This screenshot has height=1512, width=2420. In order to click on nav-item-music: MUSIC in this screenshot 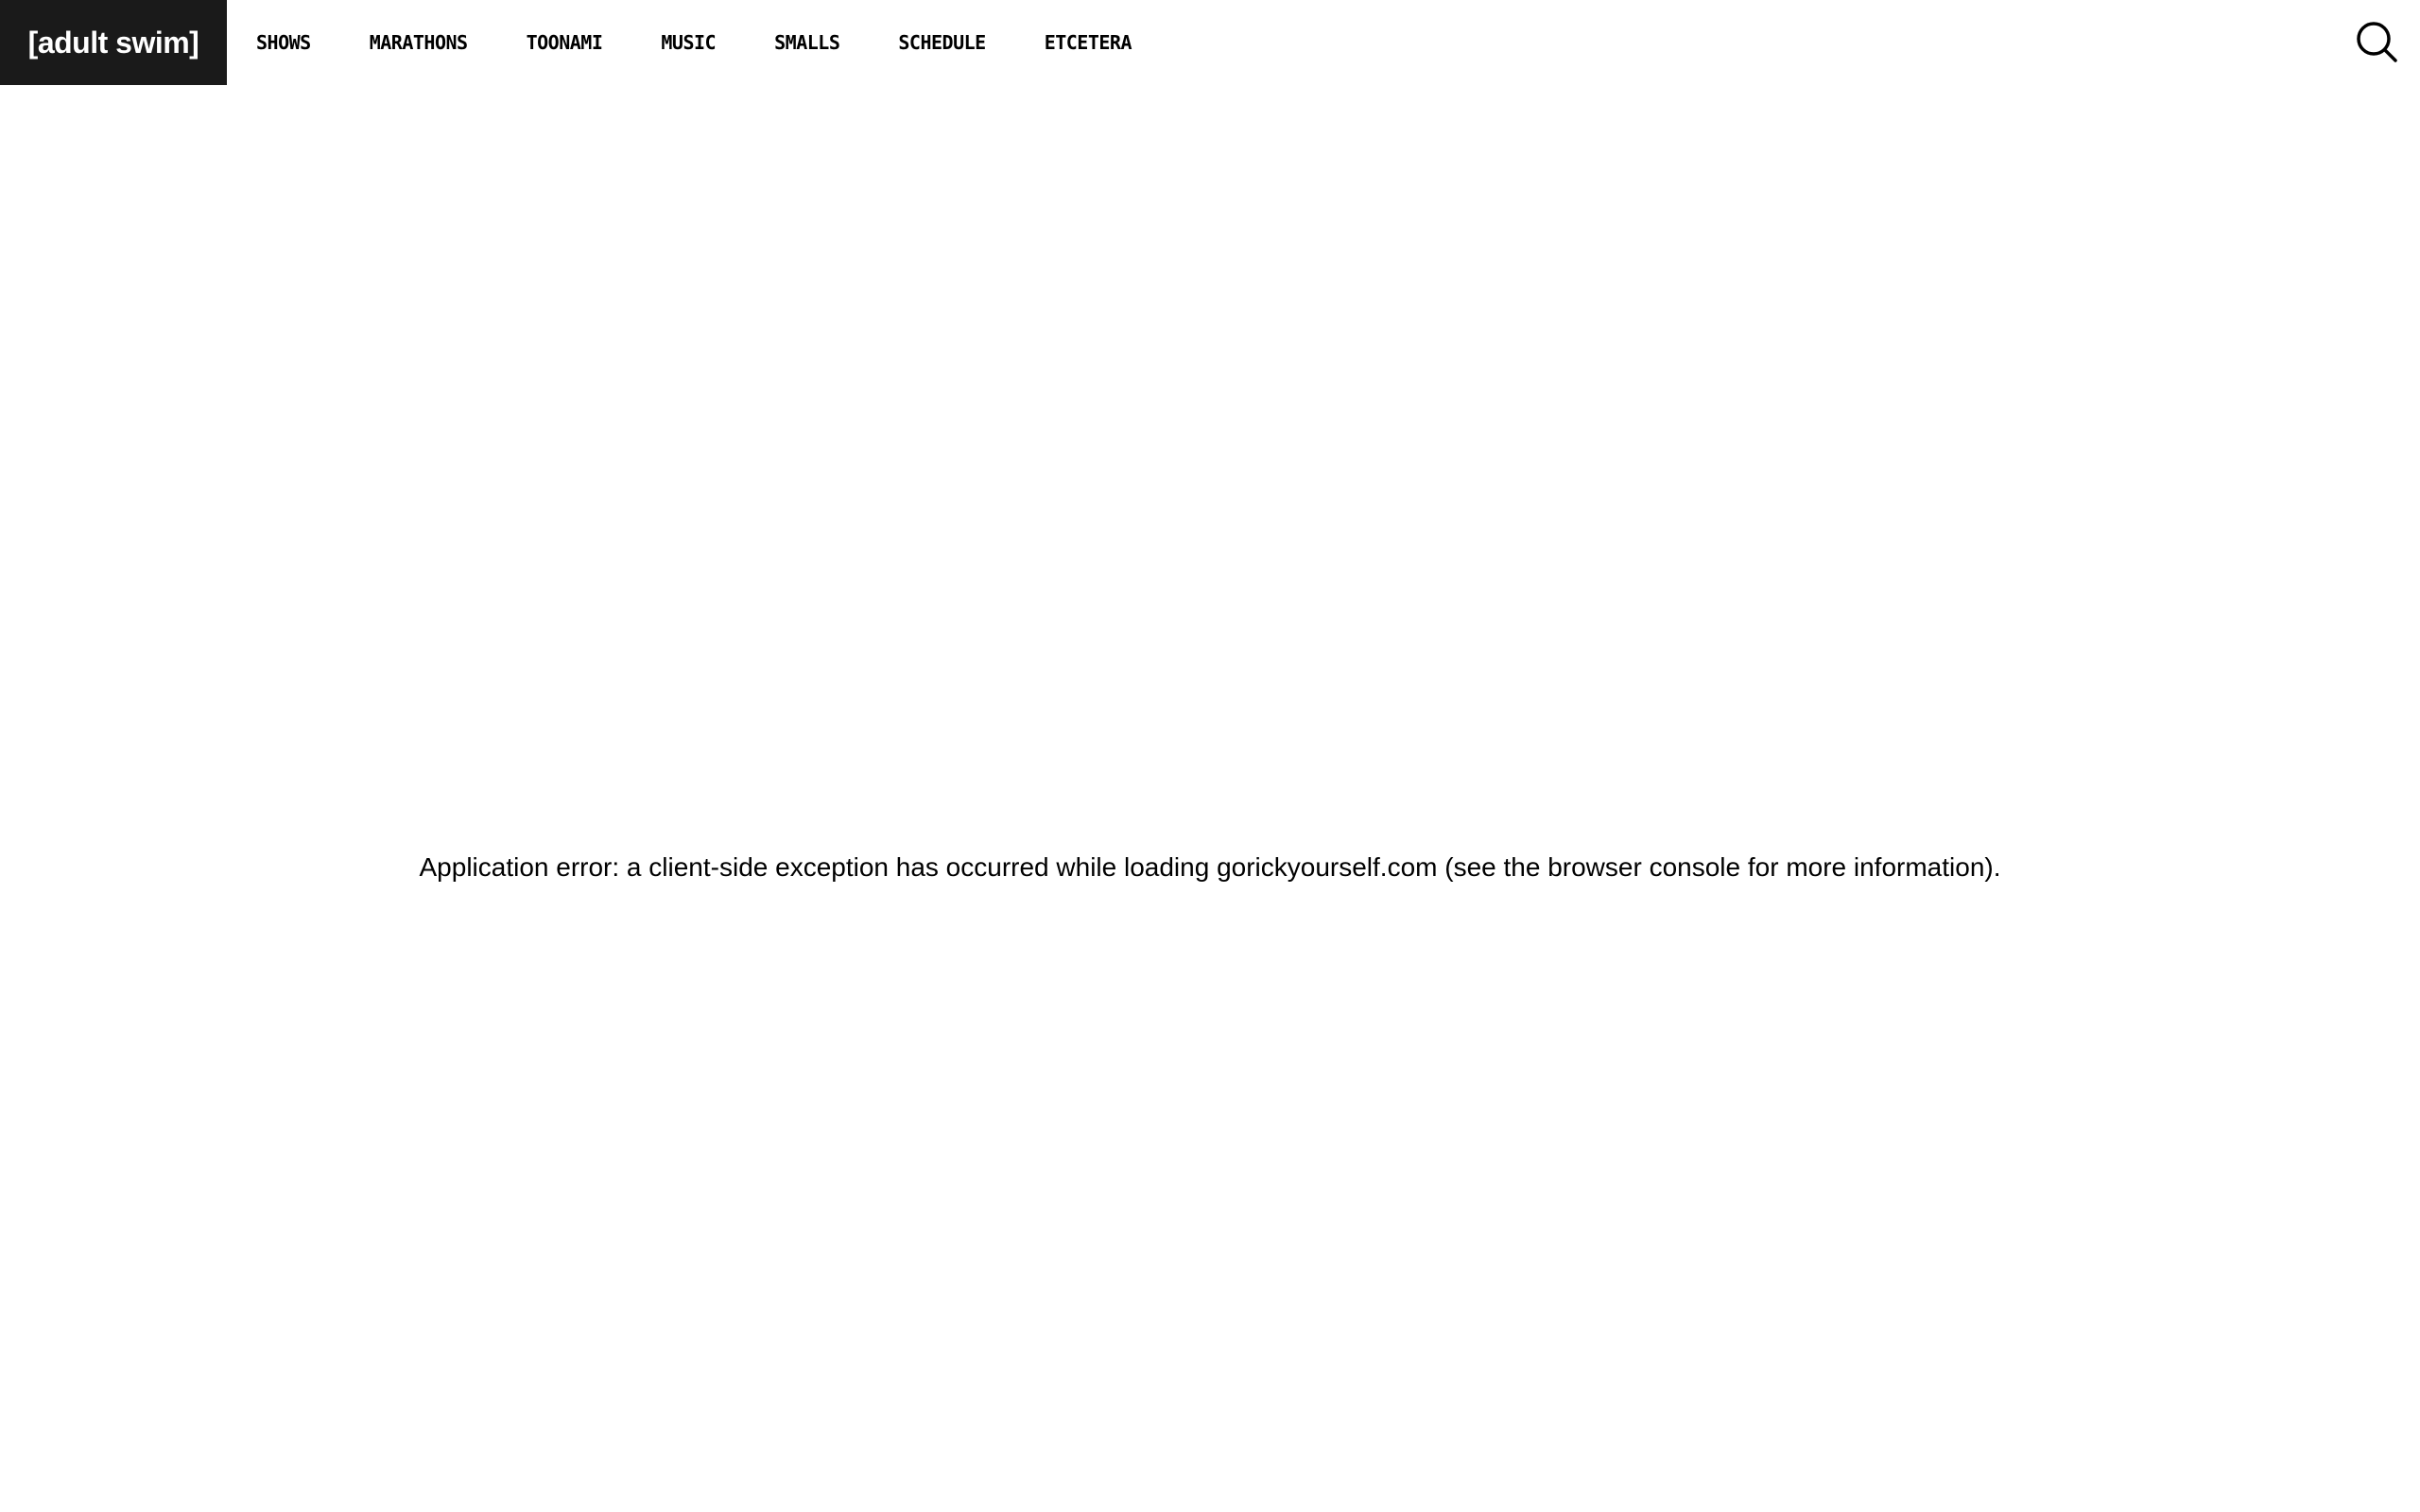, I will do `click(689, 42)`.